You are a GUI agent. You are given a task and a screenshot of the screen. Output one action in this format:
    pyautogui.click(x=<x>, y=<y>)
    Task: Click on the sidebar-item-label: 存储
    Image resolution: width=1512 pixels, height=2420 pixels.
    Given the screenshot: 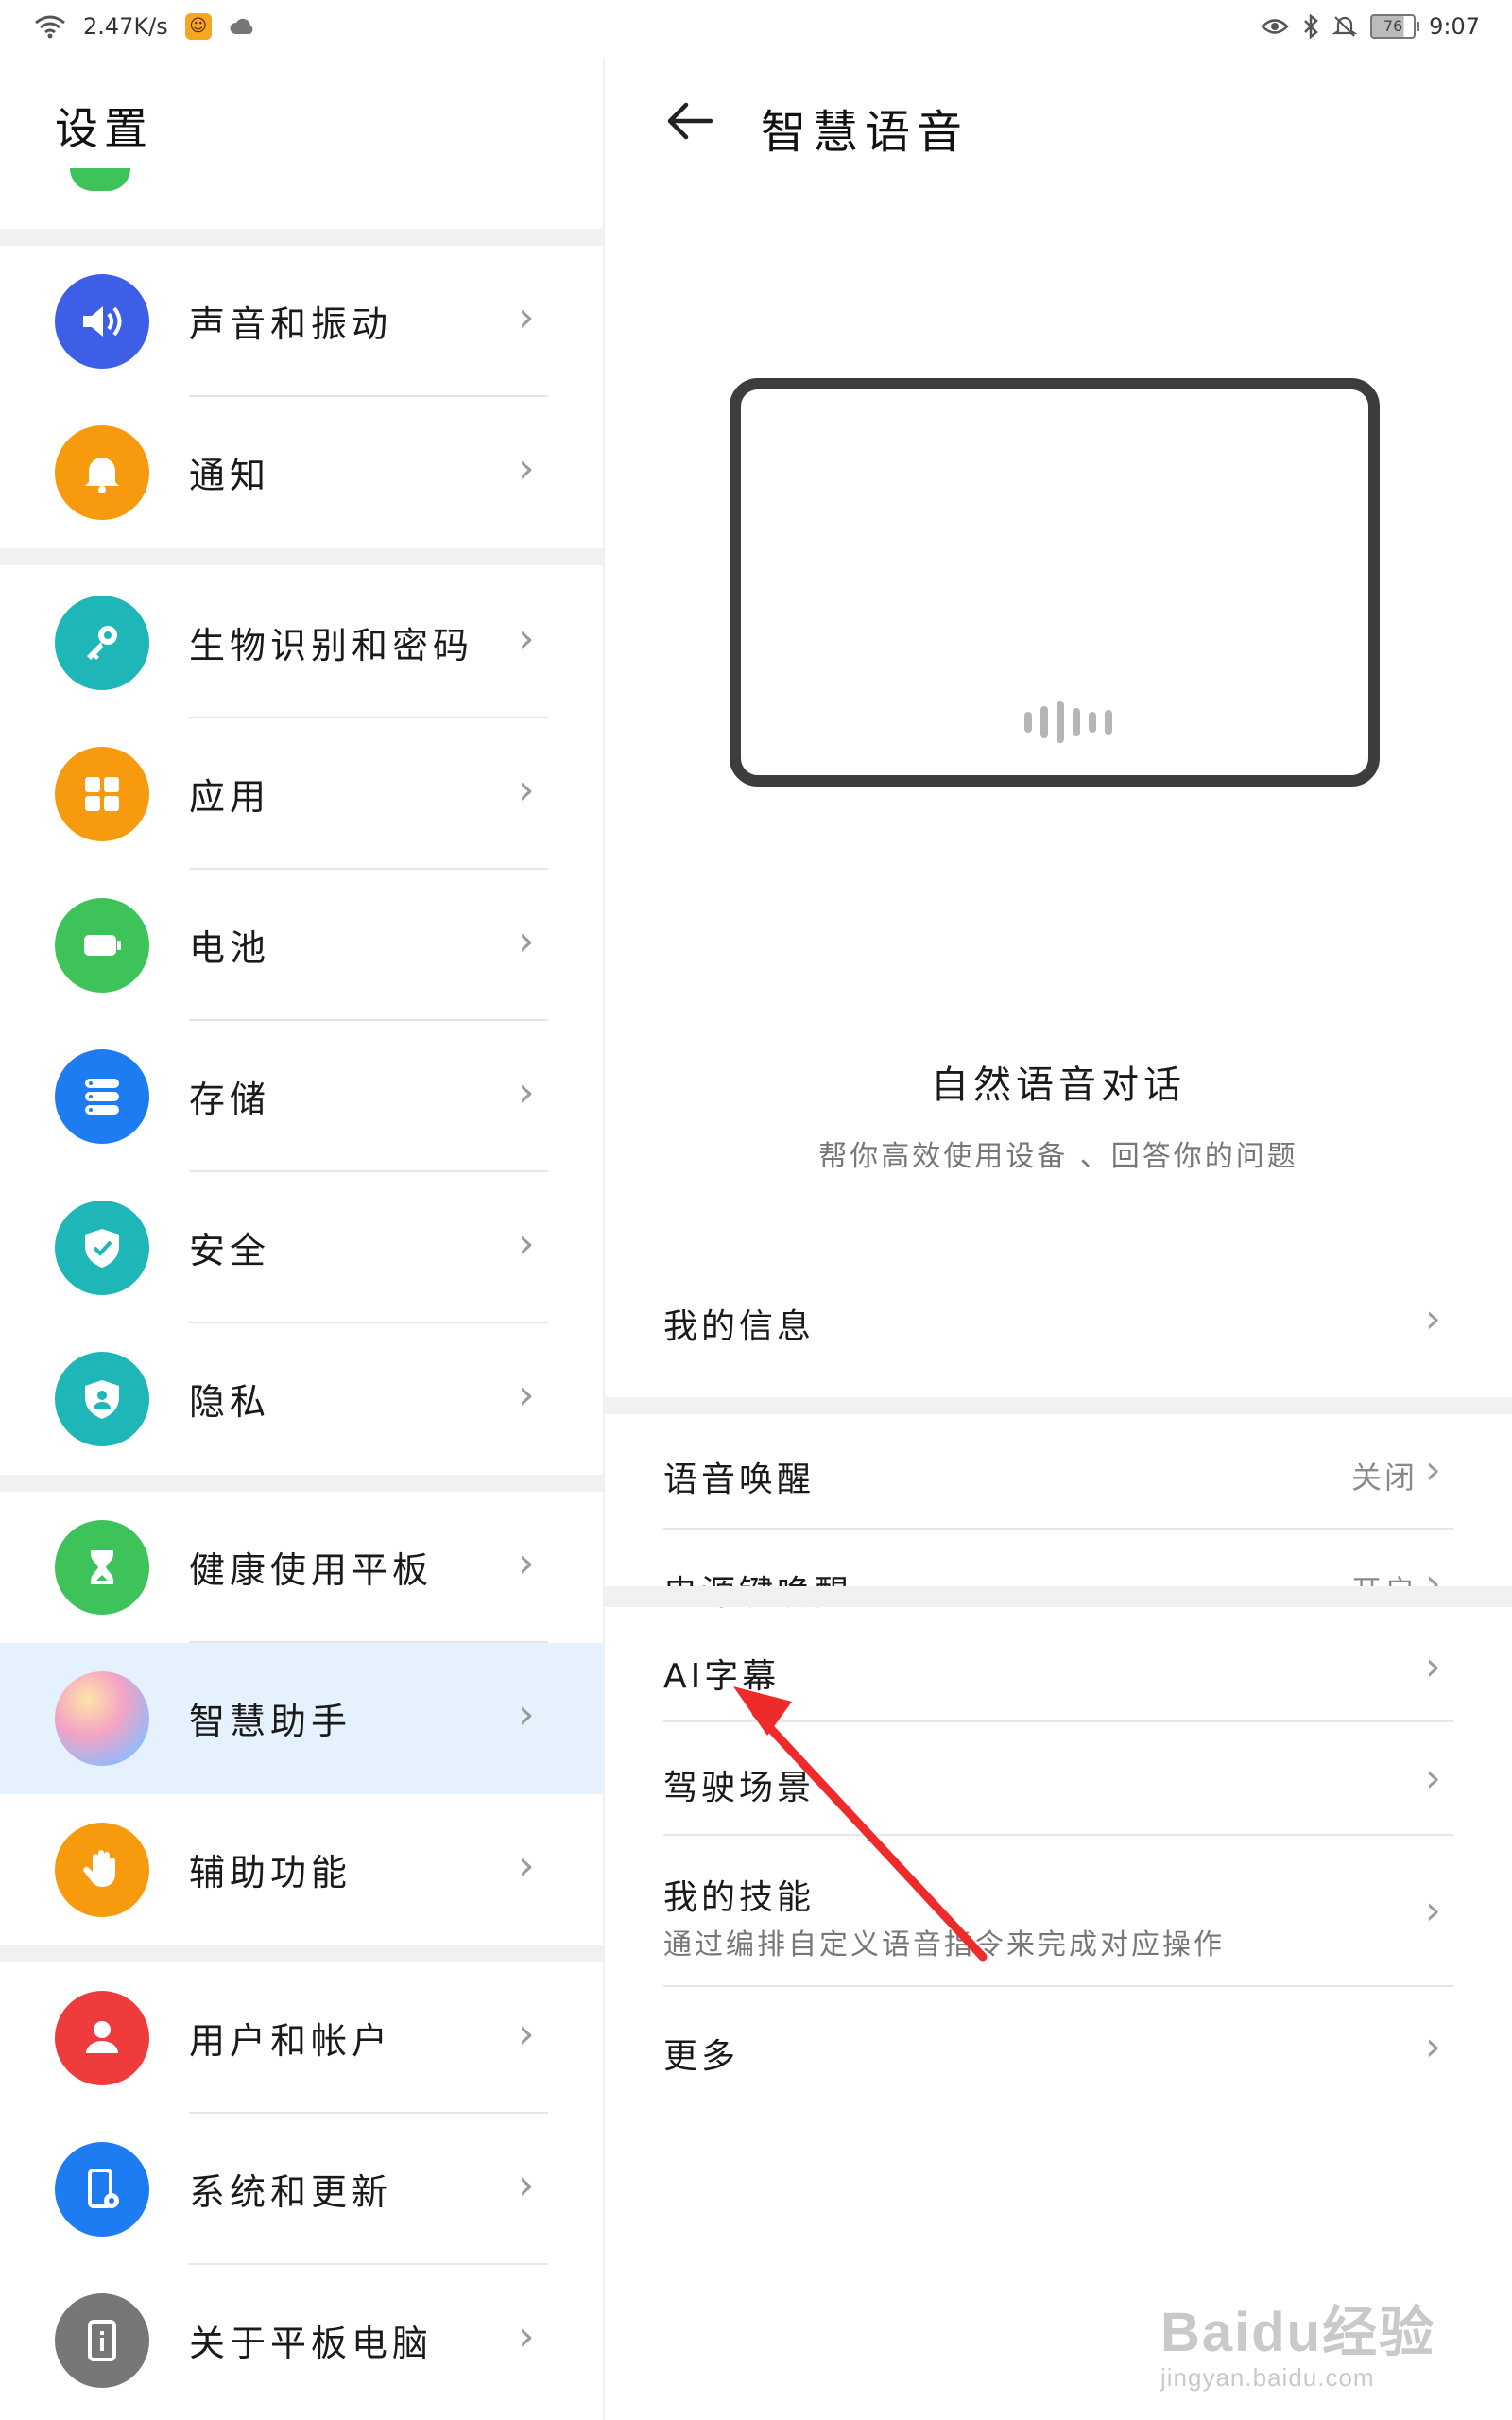 What is the action you would take?
    pyautogui.click(x=230, y=1099)
    